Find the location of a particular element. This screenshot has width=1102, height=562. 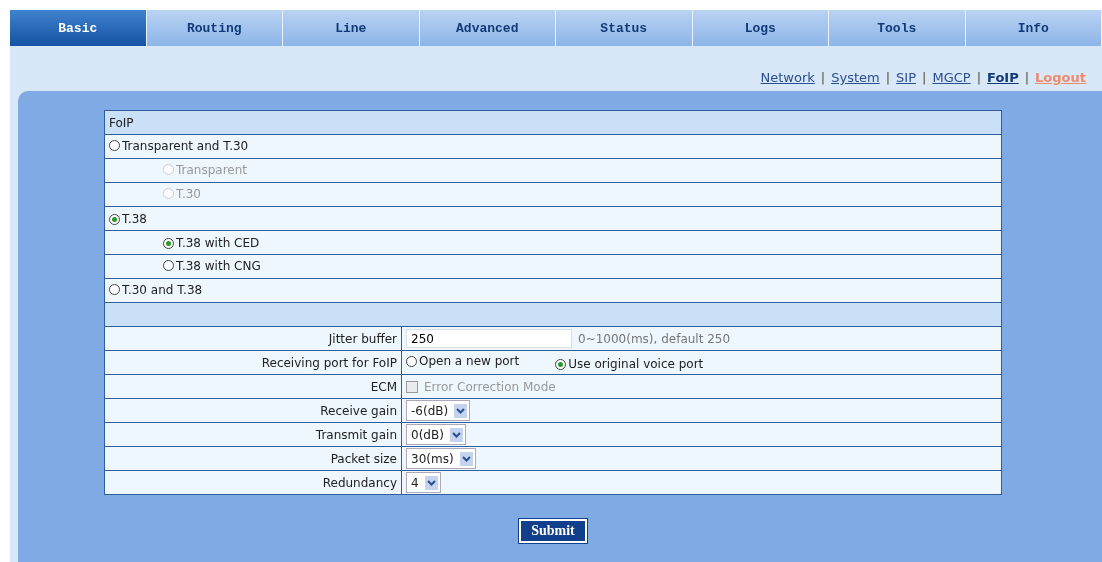

field-label: Transmit gain is located at coordinates (253, 434).